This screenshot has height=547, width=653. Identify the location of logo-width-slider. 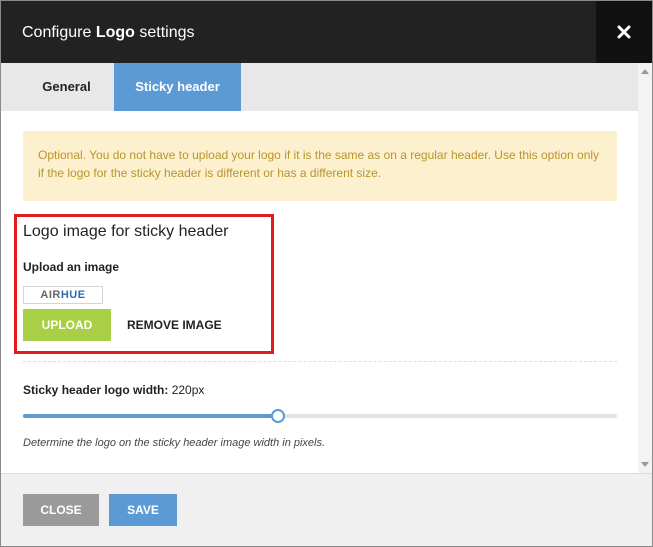
(320, 416).